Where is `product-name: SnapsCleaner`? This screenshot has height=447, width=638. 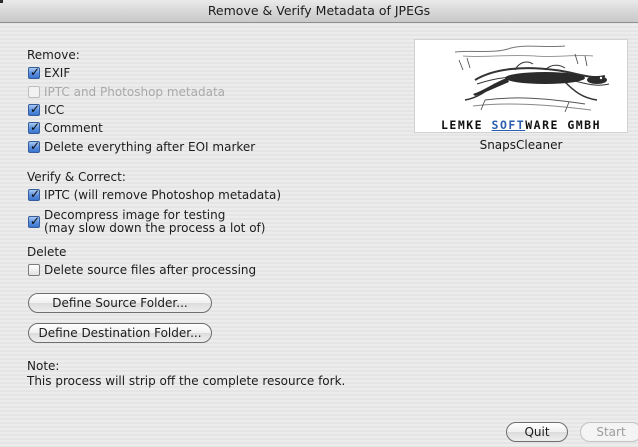
product-name: SnapsCleaner is located at coordinates (521, 145).